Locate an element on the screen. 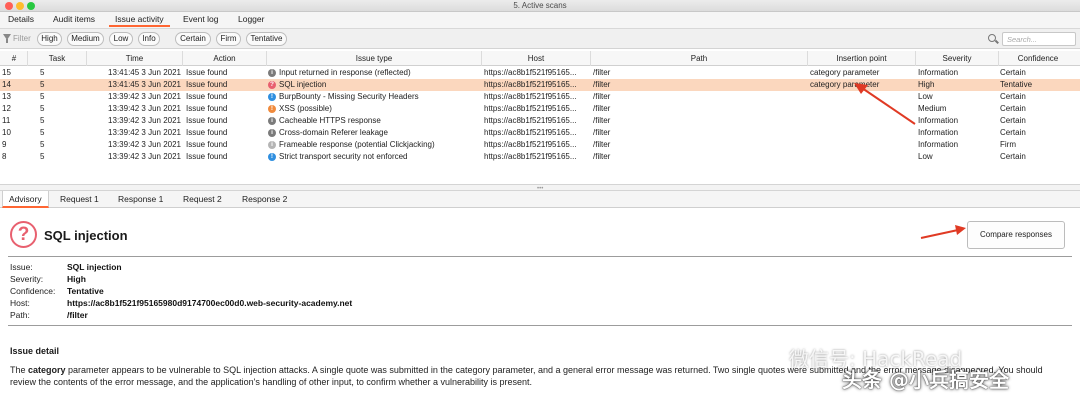 Image resolution: width=1080 pixels, height=400 pixels. cell-severity: Medium is located at coordinates (932, 108).